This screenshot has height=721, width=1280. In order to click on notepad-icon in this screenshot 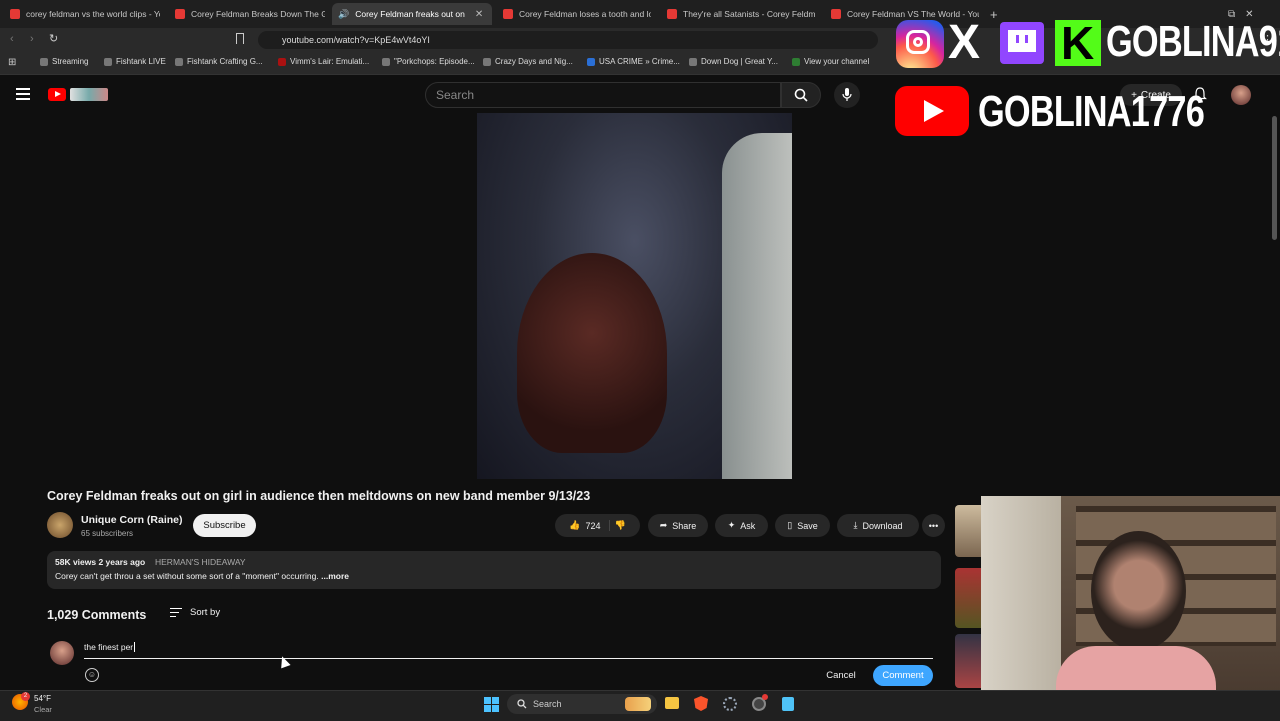, I will do `click(788, 704)`.